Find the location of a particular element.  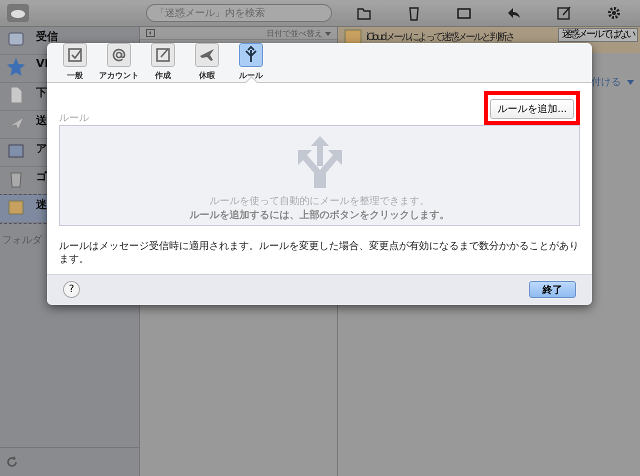

sent-icon is located at coordinates (16, 123).